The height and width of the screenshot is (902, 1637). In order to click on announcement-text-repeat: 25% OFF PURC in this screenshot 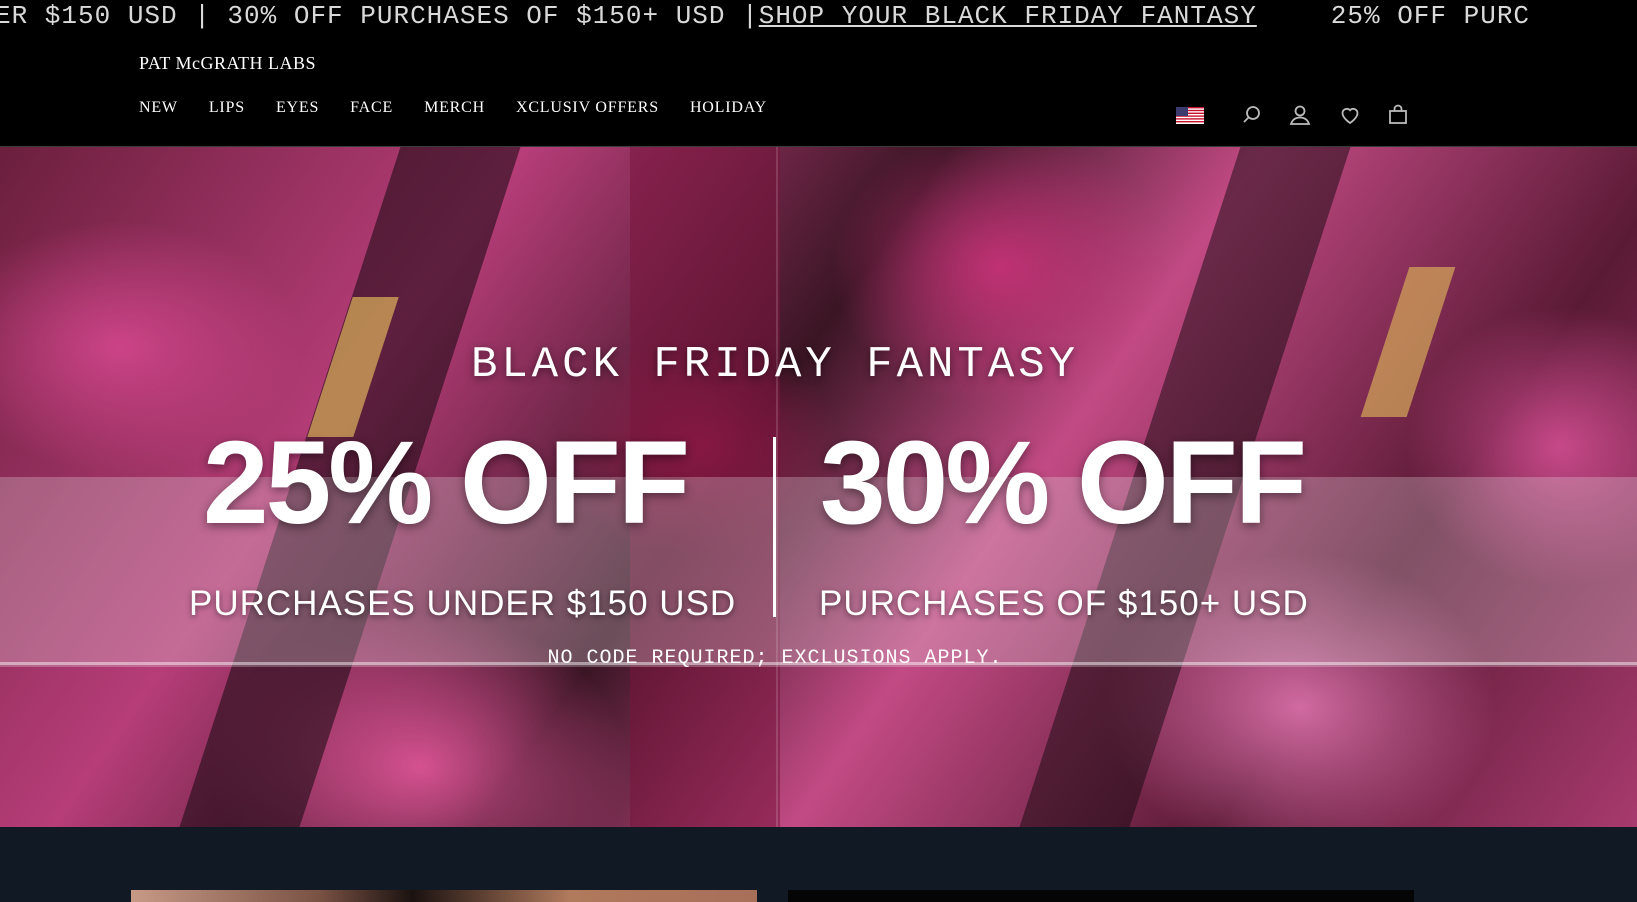, I will do `click(1430, 15)`.